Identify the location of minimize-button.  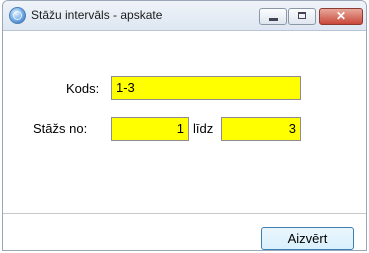
(273, 16).